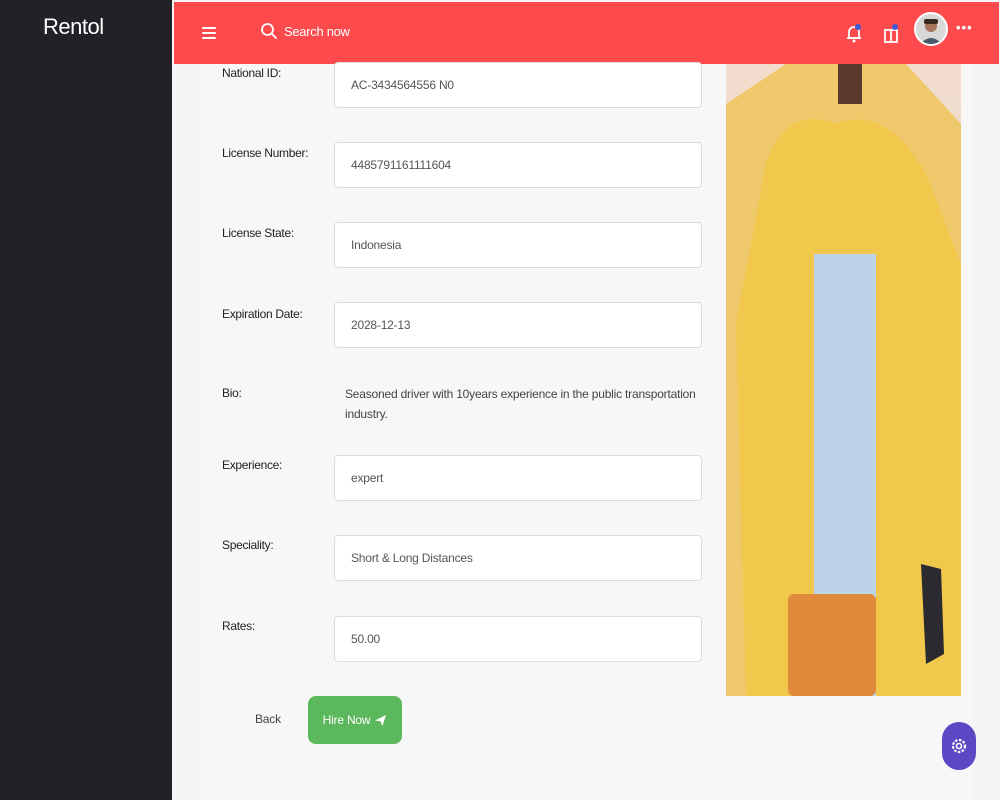 This screenshot has height=800, width=1000. I want to click on field-label: Experience:, so click(252, 465).